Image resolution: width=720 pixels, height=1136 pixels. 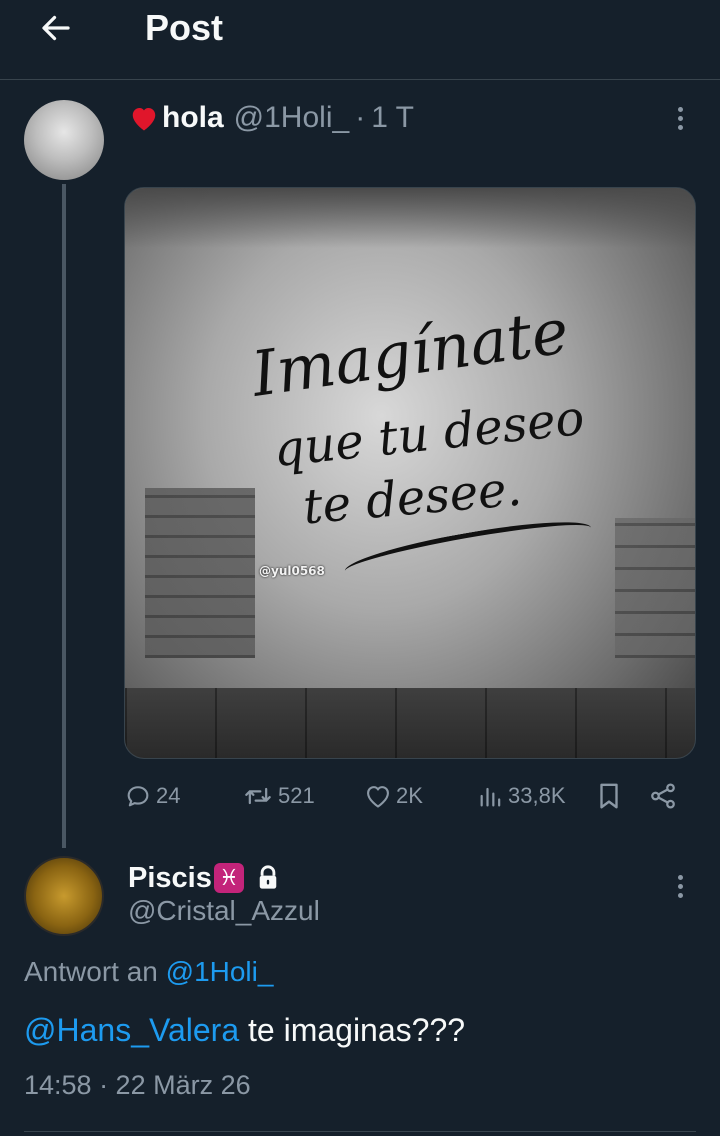 What do you see at coordinates (360, 40) in the screenshot?
I see `top-bar: Post` at bounding box center [360, 40].